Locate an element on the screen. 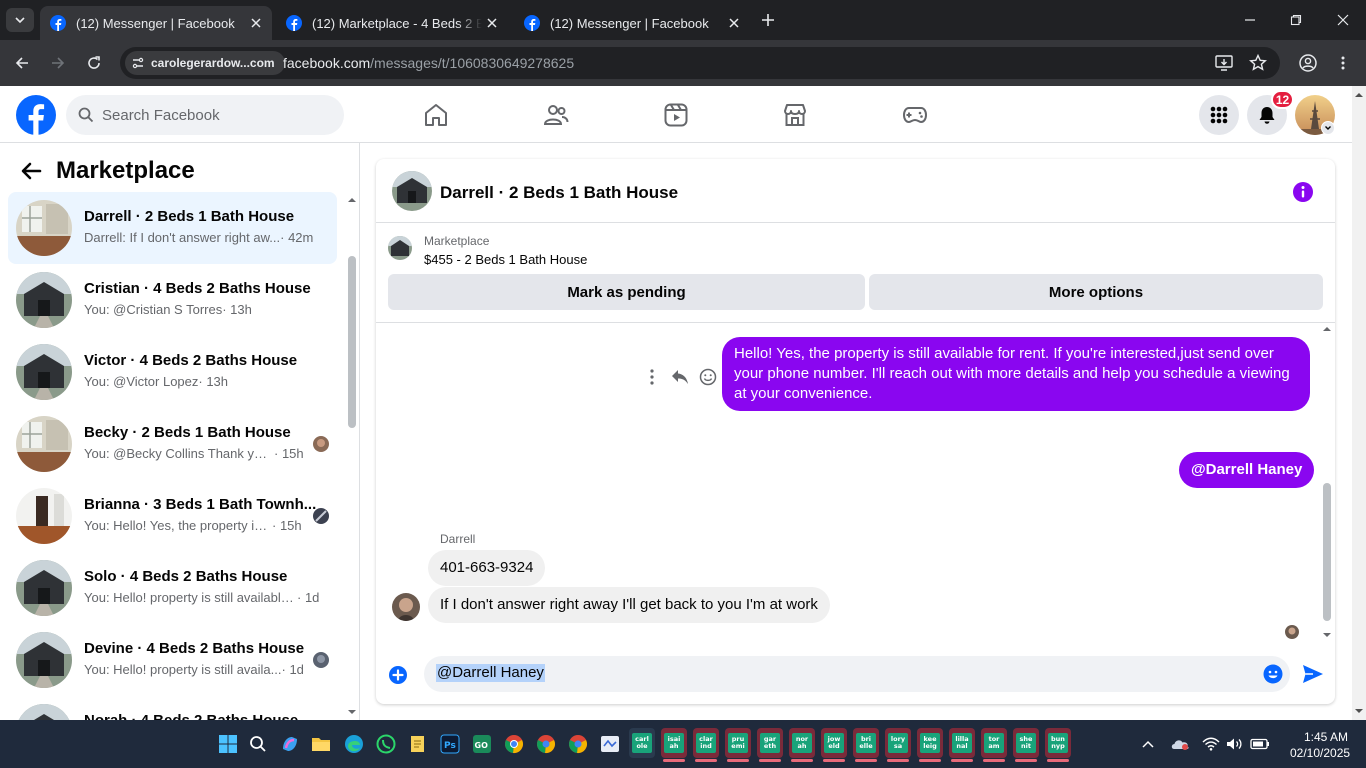 The image size is (1366, 768). back-button is located at coordinates (22, 63).